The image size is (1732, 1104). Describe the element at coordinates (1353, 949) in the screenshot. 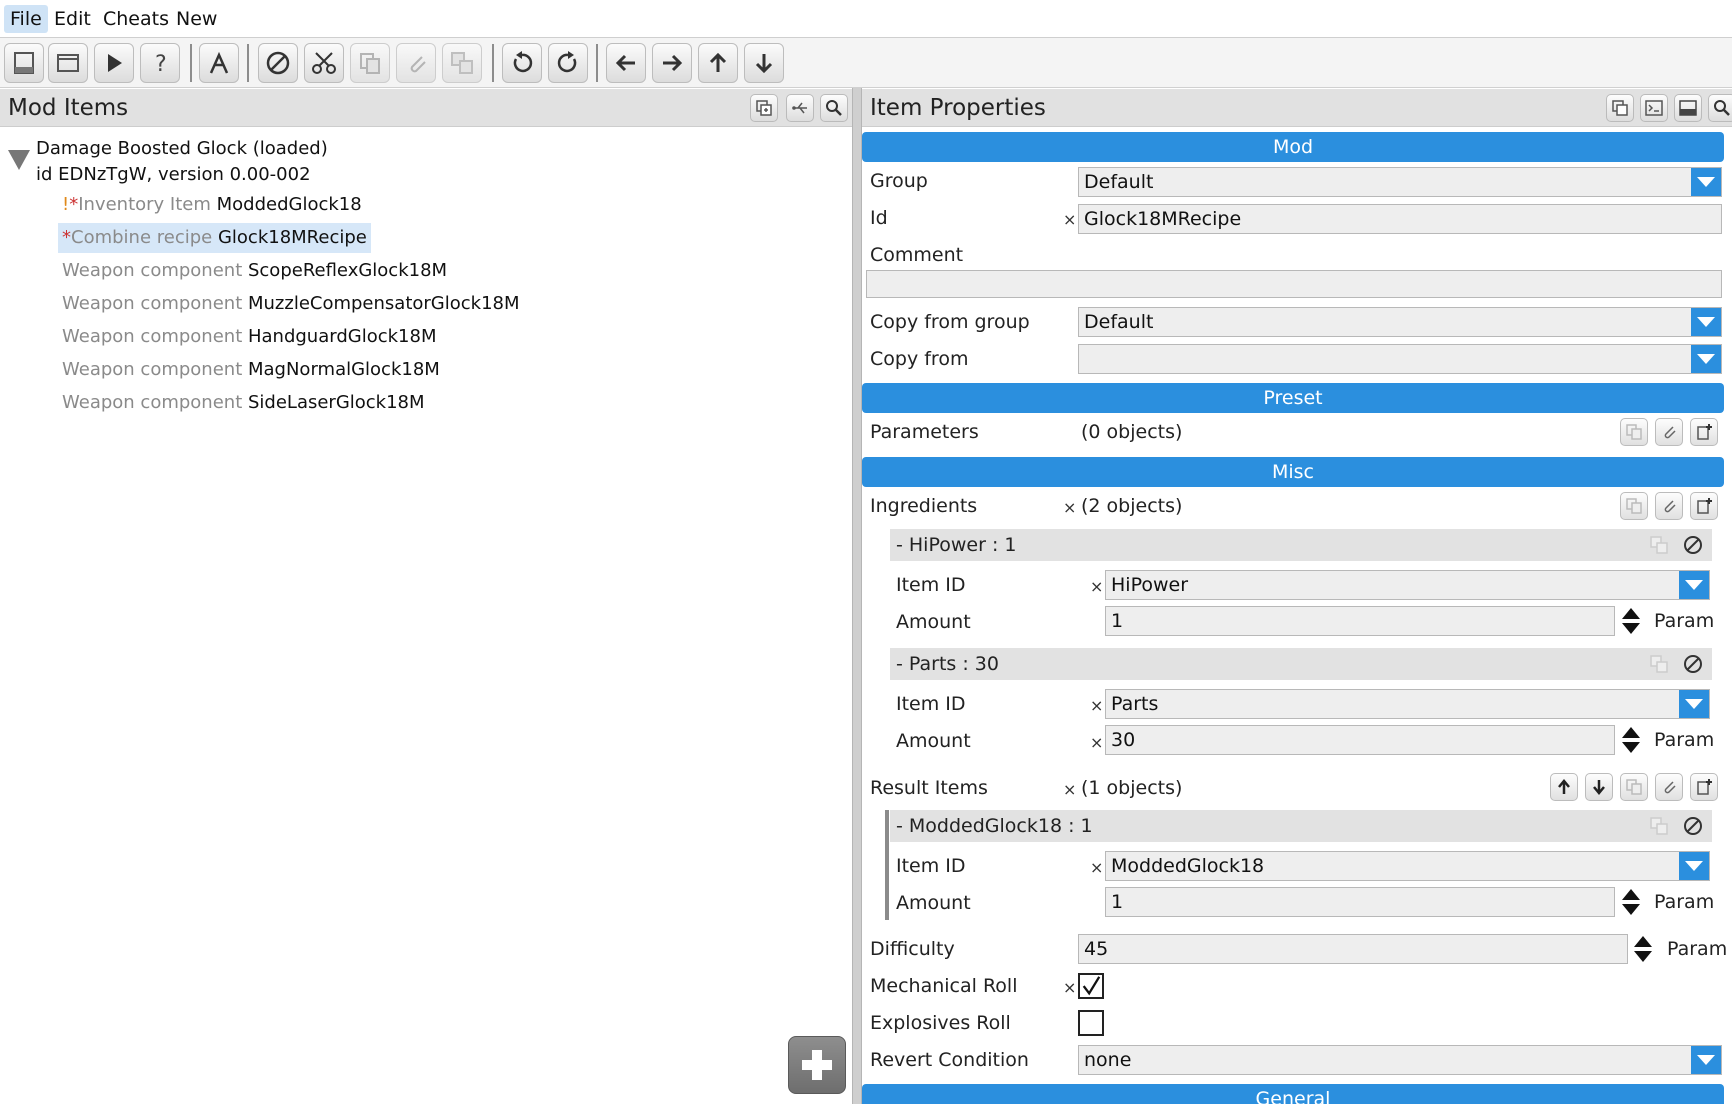

I see `difficulty-field: 45` at that location.